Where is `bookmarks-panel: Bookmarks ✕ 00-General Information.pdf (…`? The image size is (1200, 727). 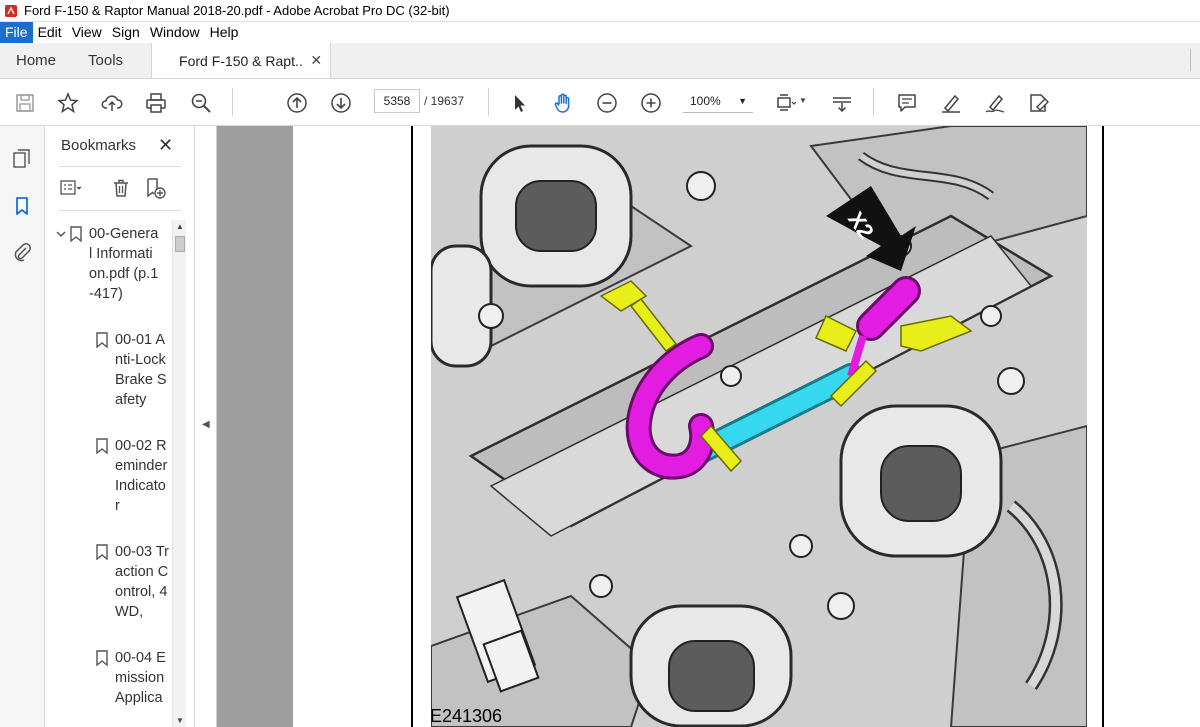 bookmarks-panel: Bookmarks ✕ 00-General Information.pdf (… is located at coordinates (120, 426).